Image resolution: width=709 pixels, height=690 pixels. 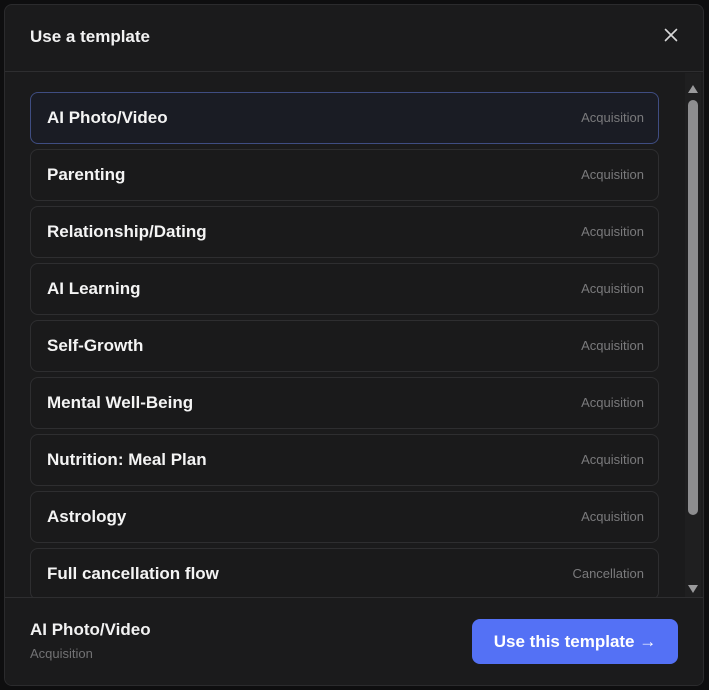 I want to click on close-button, so click(x=671, y=35).